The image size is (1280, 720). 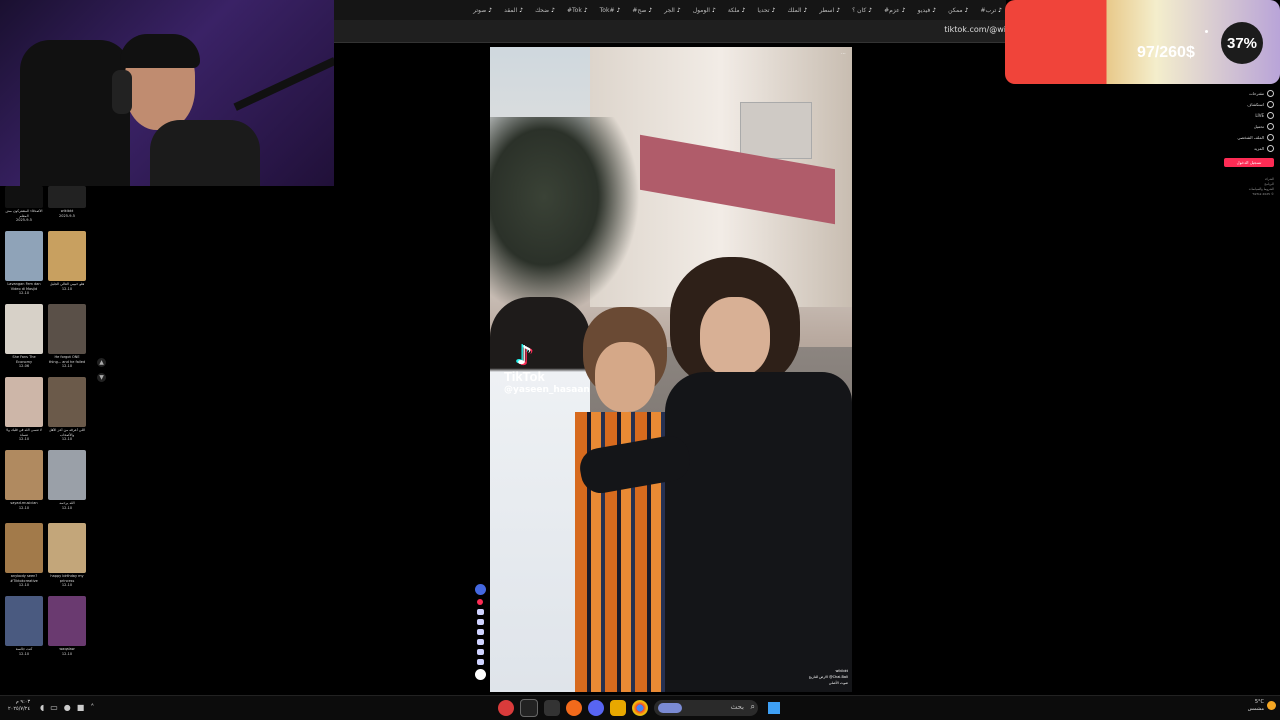 I want to click on discord-icon, so click(x=596, y=708).